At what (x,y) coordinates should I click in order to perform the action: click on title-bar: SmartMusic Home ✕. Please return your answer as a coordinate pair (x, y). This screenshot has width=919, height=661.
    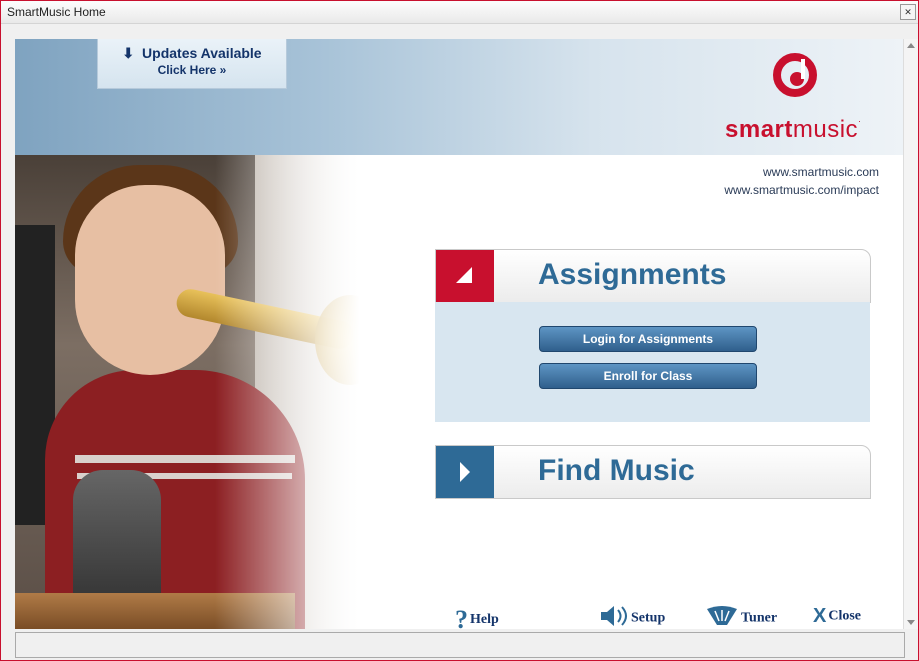
    Looking at the image, I should click on (459, 12).